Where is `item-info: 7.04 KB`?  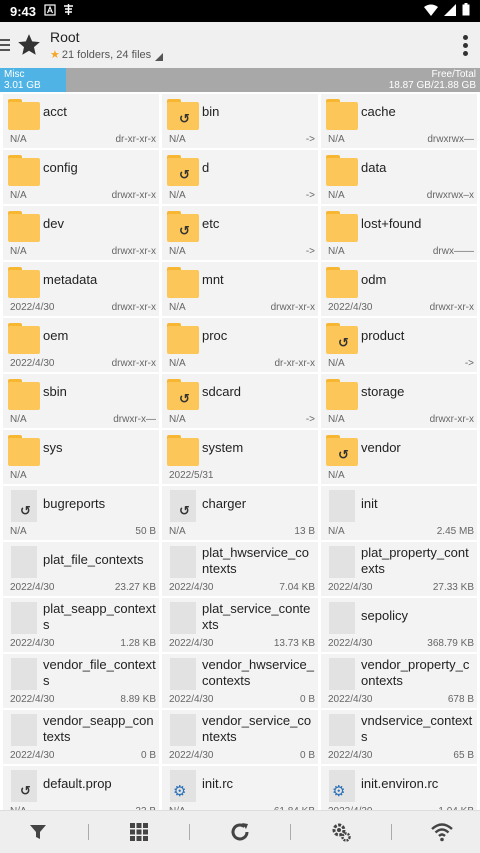 item-info: 7.04 KB is located at coordinates (297, 587).